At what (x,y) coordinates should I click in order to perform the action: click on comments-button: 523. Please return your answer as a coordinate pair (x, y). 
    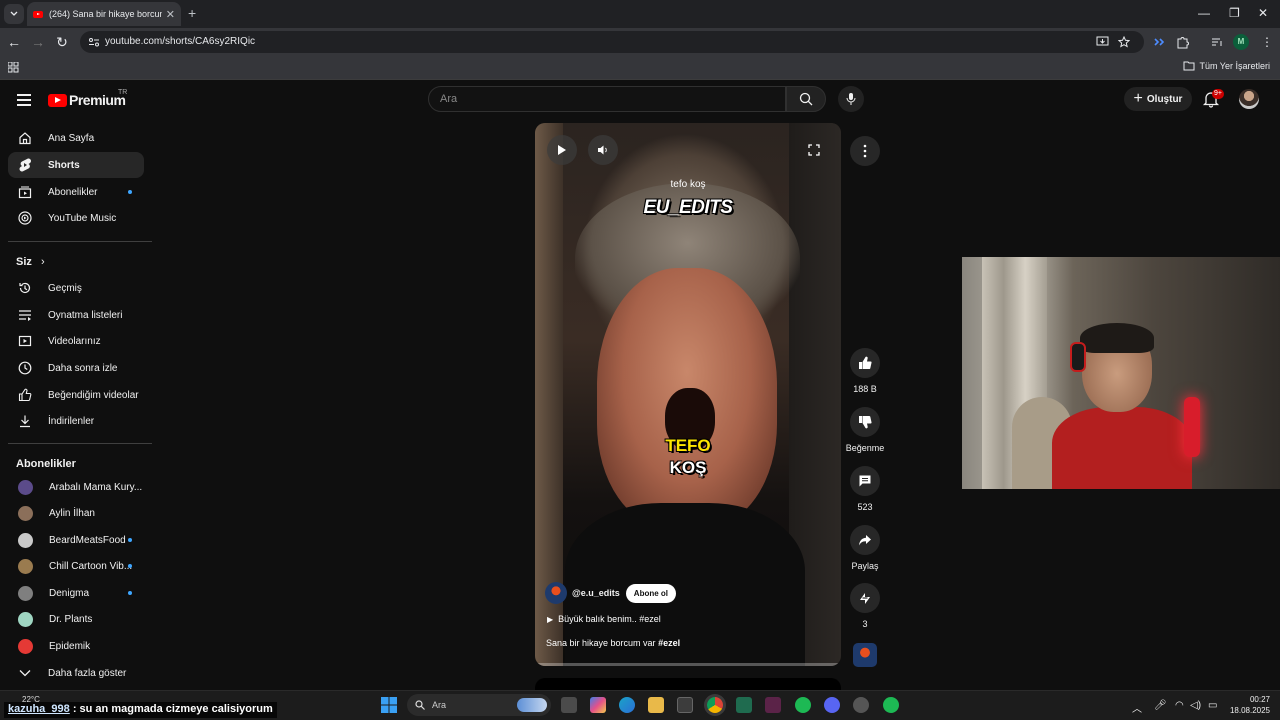
    Looking at the image, I should click on (865, 489).